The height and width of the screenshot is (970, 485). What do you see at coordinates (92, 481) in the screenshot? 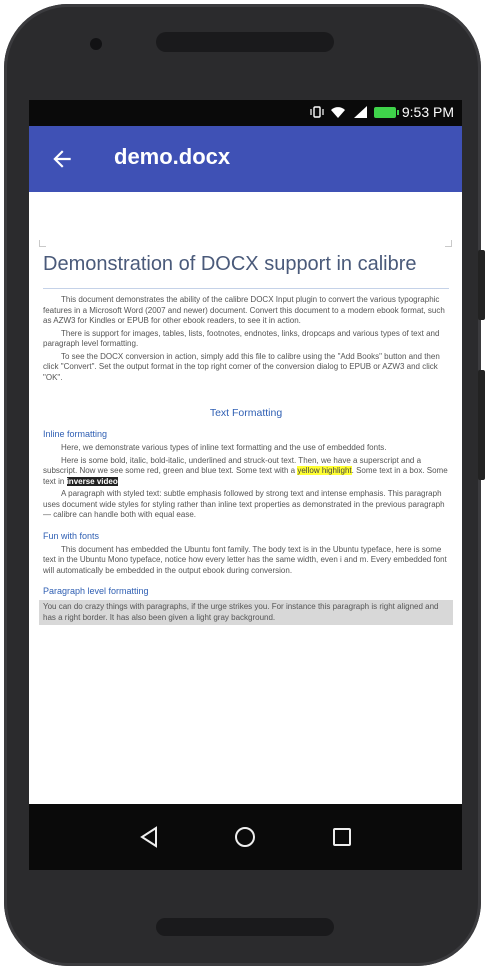
I see `inverse-video: inverse video` at bounding box center [92, 481].